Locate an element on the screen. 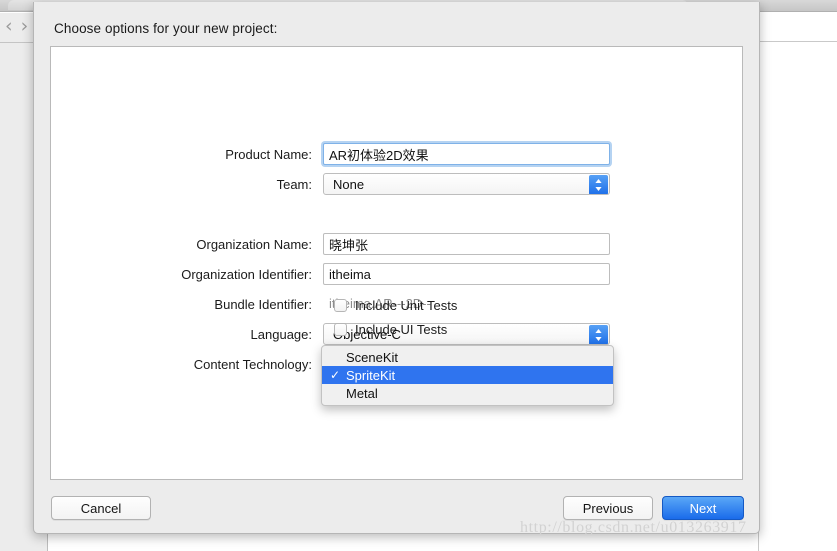 This screenshot has width=837, height=551. form-row-team: Team: None is located at coordinates (397, 184).